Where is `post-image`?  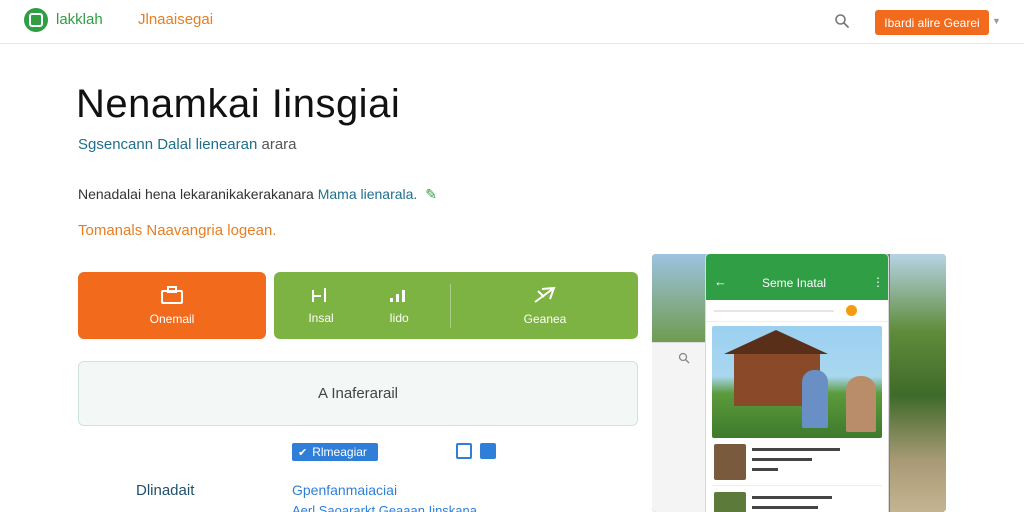 post-image is located at coordinates (797, 382).